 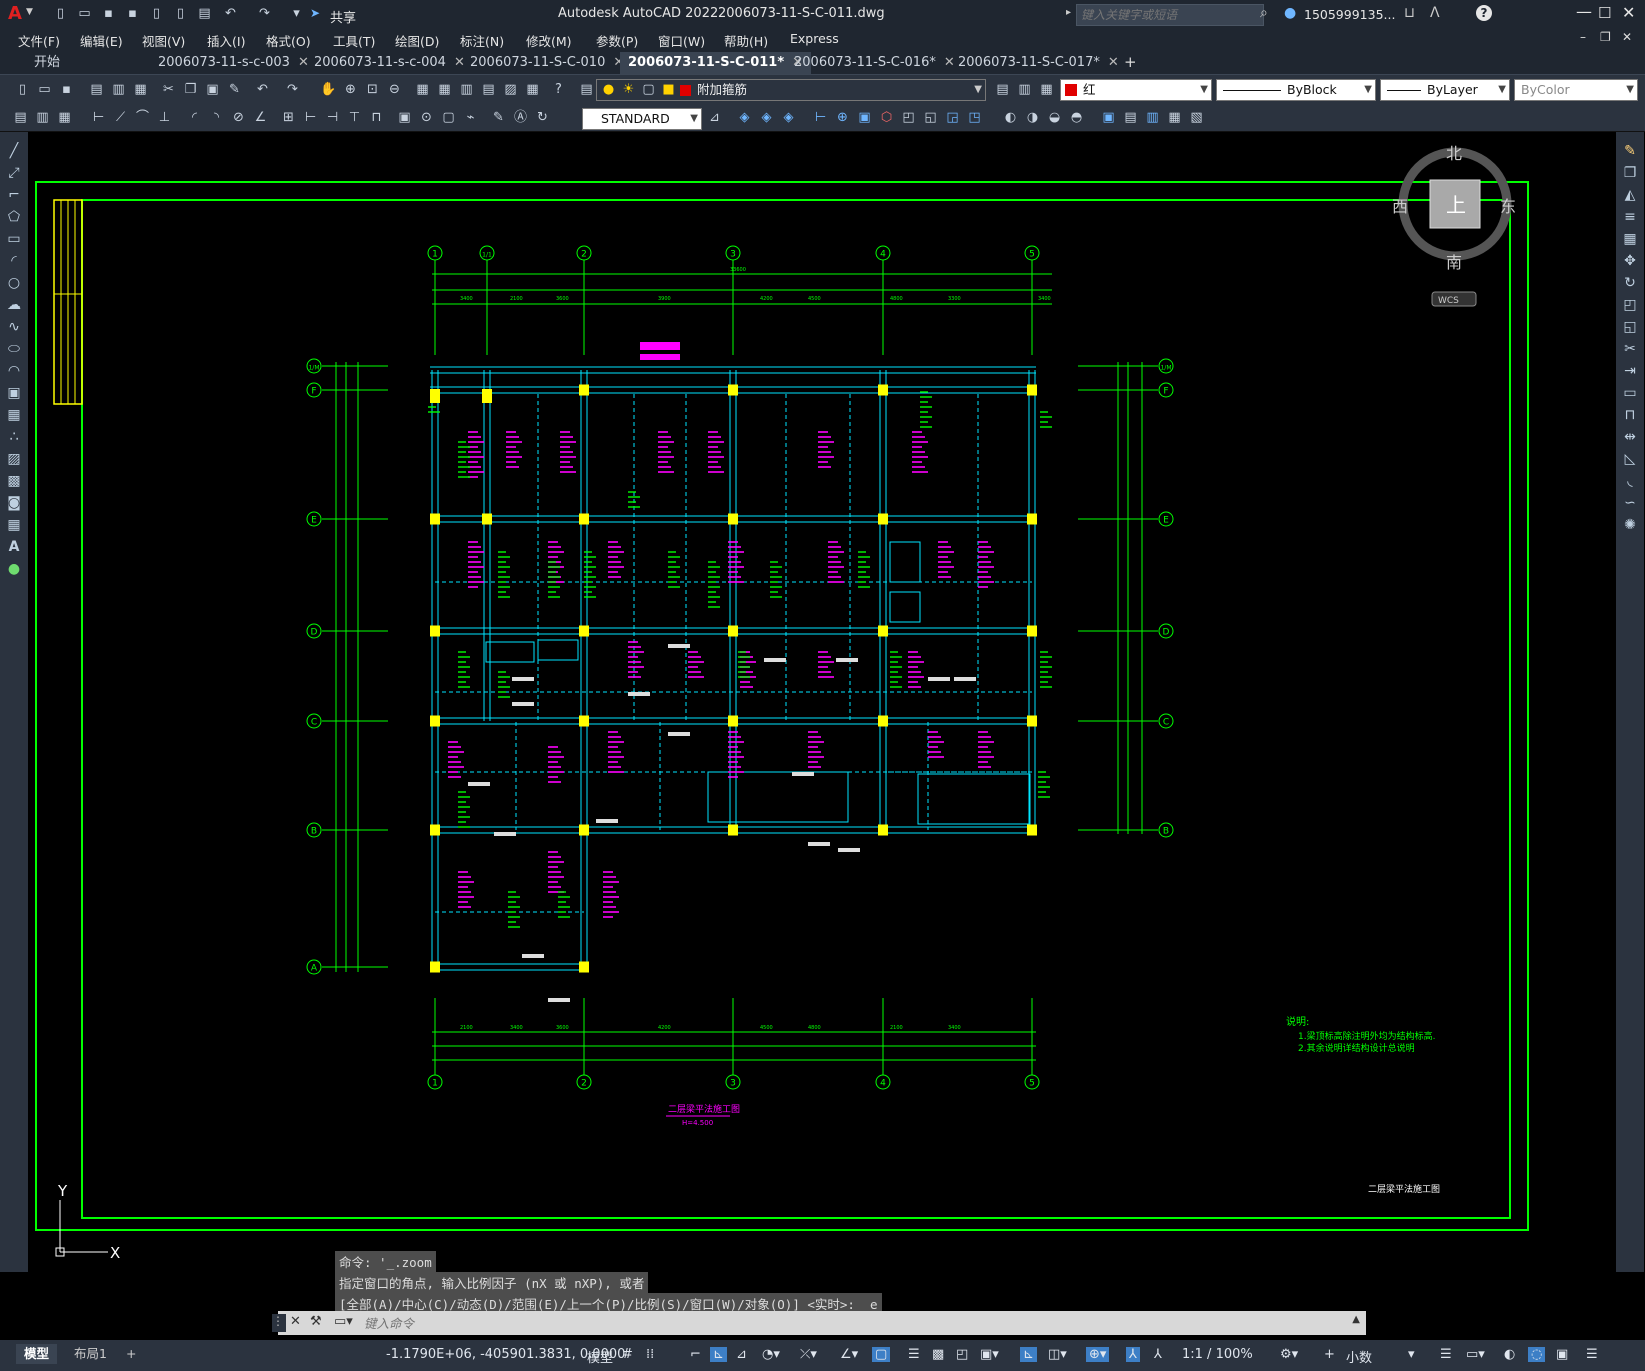 I want to click on cart-icon: ⊔, so click(x=1409, y=13).